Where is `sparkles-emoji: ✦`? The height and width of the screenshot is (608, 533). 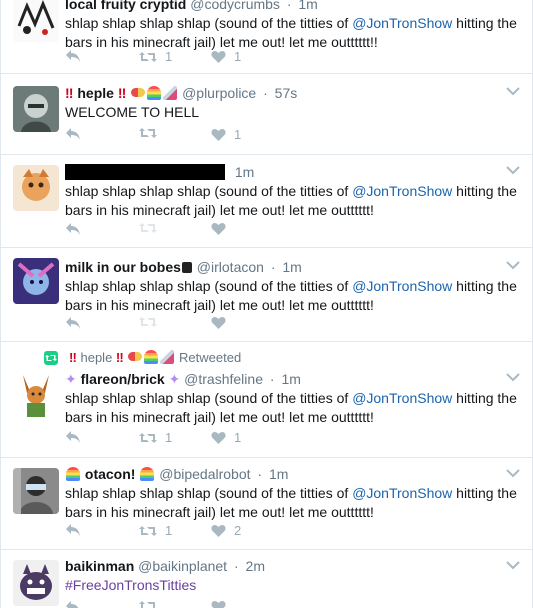 sparkles-emoji: ✦ is located at coordinates (71, 379).